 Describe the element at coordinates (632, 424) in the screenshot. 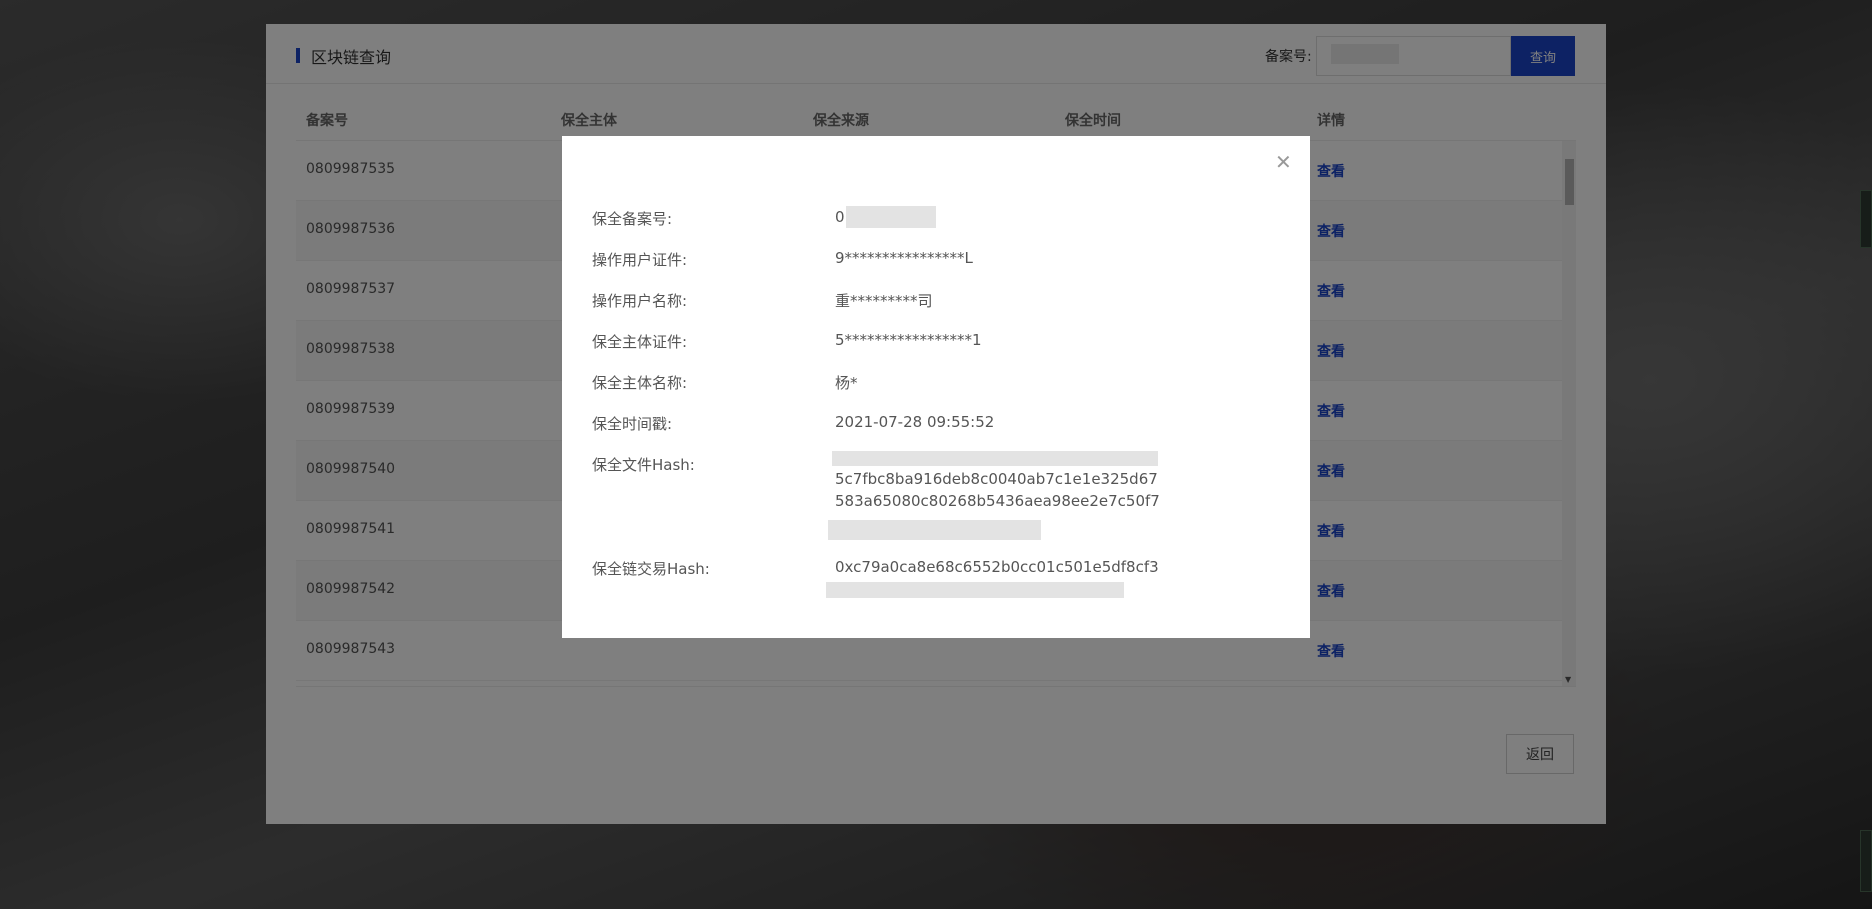

I see `field-label: 保全时间戳:` at that location.